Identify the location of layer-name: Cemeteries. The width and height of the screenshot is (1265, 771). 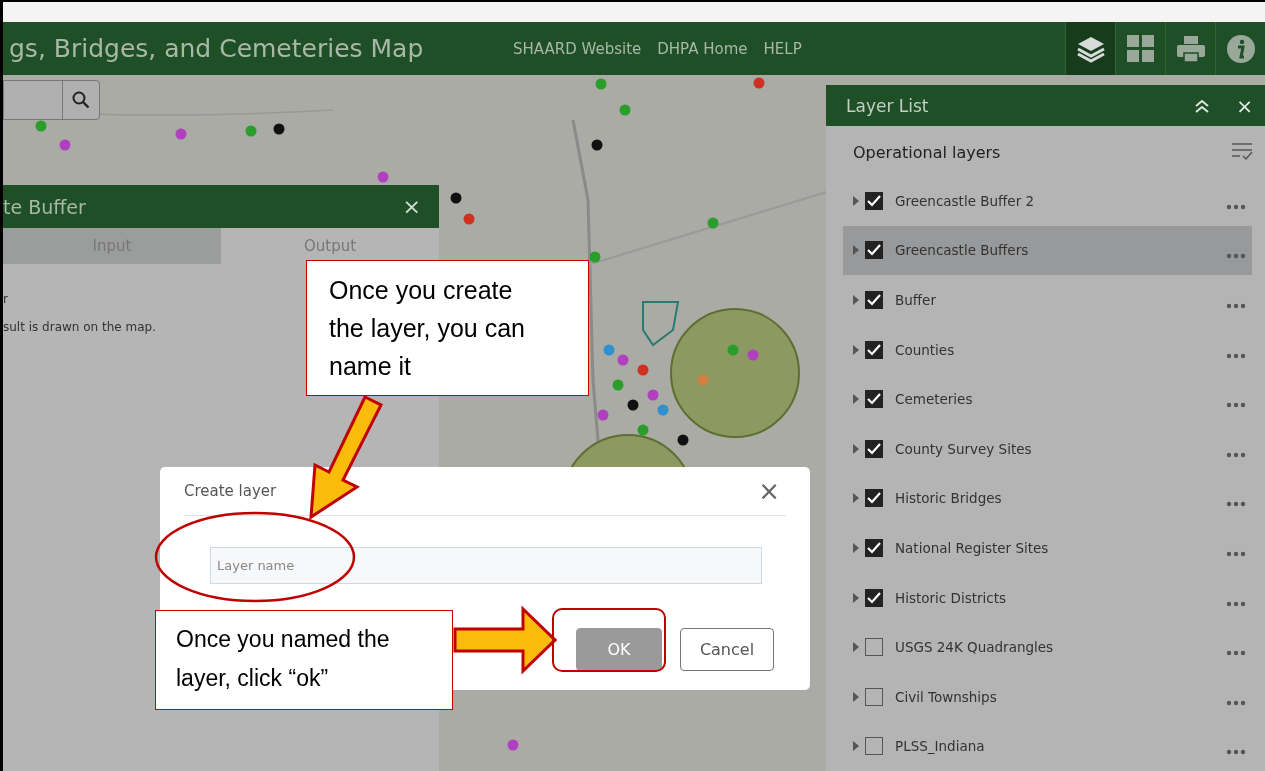
(934, 399).